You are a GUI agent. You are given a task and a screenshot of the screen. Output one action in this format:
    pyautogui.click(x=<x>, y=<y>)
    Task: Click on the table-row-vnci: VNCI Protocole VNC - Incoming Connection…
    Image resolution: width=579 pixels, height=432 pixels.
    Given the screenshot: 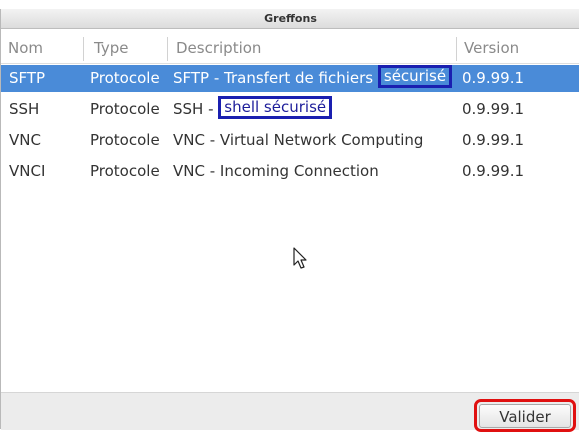 What is the action you would take?
    pyautogui.click(x=290, y=171)
    